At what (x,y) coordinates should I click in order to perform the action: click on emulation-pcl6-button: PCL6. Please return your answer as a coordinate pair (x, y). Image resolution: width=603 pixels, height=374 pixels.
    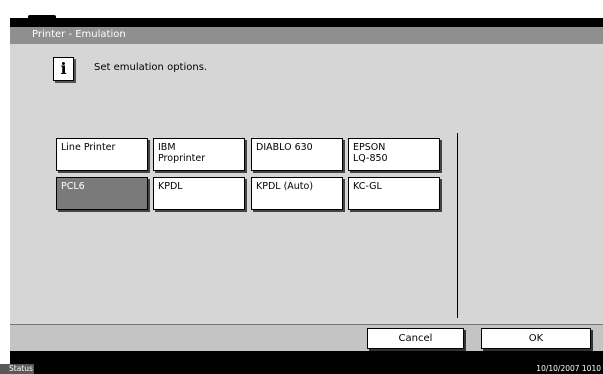
    Looking at the image, I should click on (102, 193).